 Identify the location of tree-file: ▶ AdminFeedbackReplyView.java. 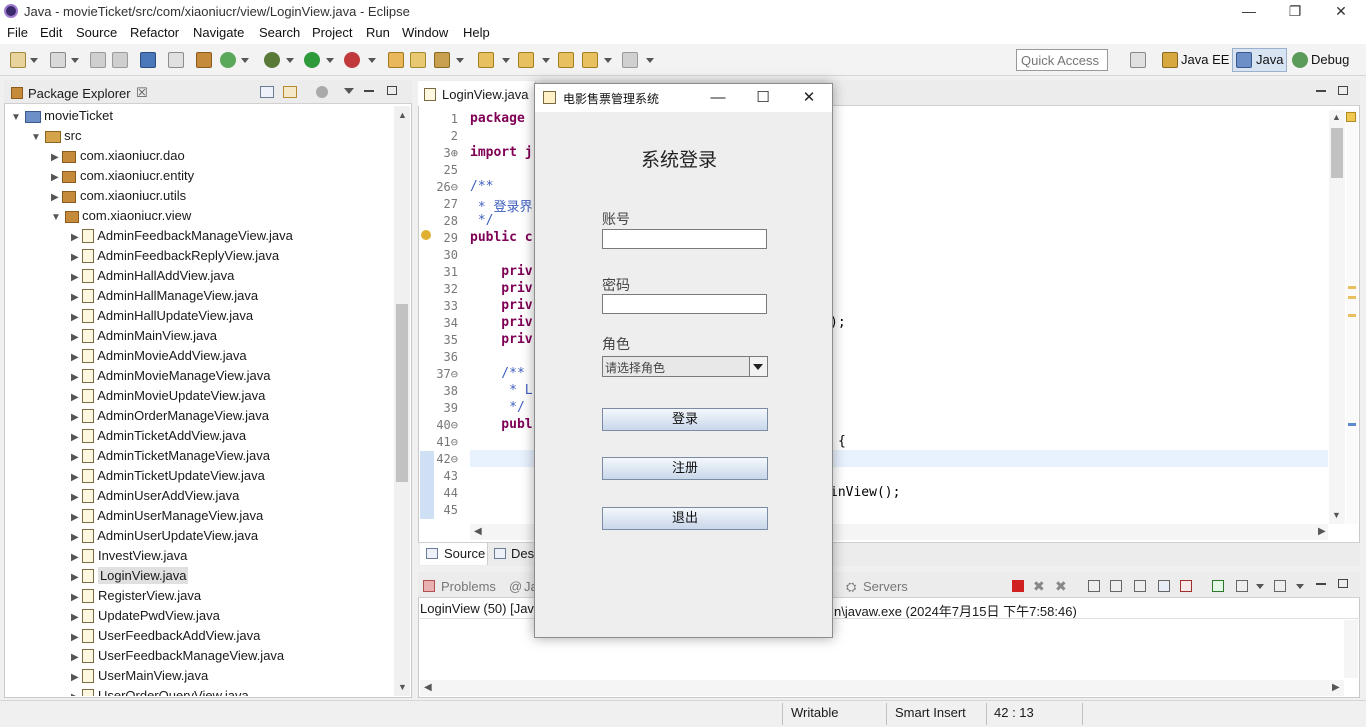
(175, 256).